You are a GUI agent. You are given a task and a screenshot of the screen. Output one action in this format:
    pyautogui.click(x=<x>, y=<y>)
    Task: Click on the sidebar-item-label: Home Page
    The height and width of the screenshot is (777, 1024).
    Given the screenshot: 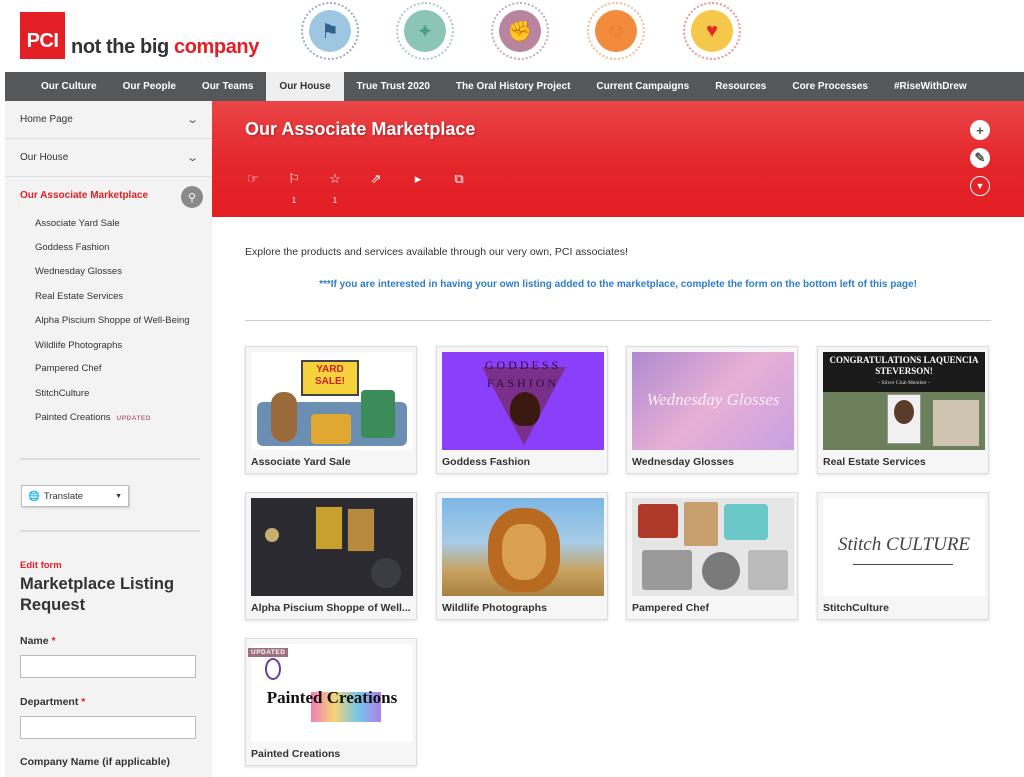 What is the action you would take?
    pyautogui.click(x=46, y=119)
    